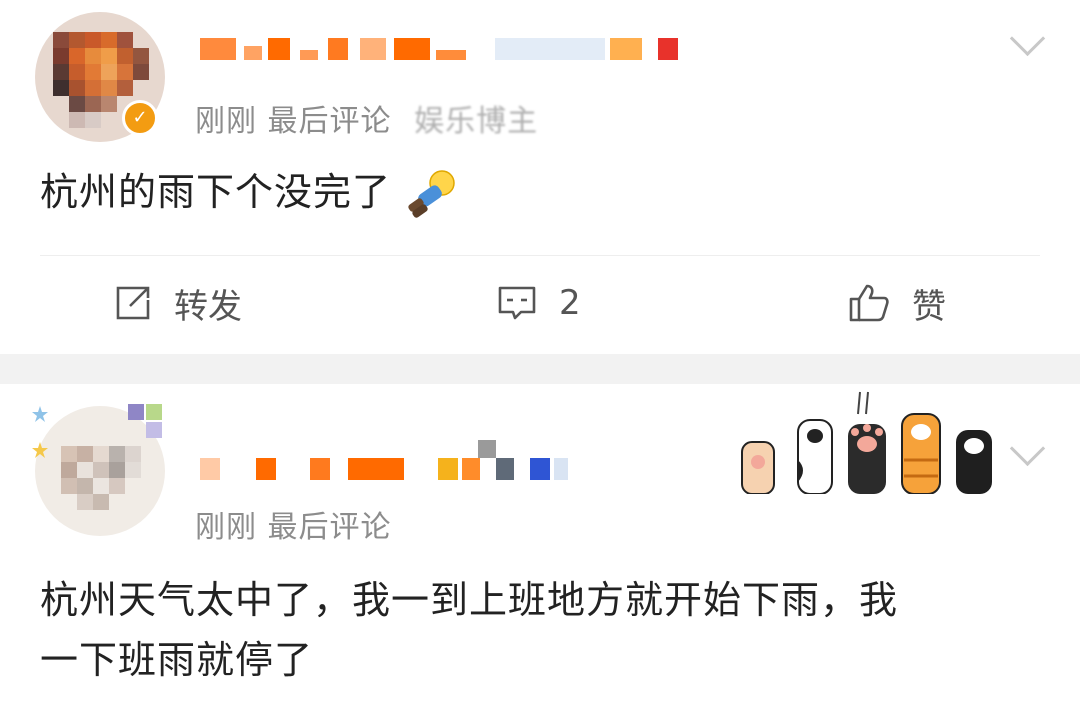 The height and width of the screenshot is (722, 1080). Describe the element at coordinates (208, 306) in the screenshot. I see `repost-label: 转发` at that location.